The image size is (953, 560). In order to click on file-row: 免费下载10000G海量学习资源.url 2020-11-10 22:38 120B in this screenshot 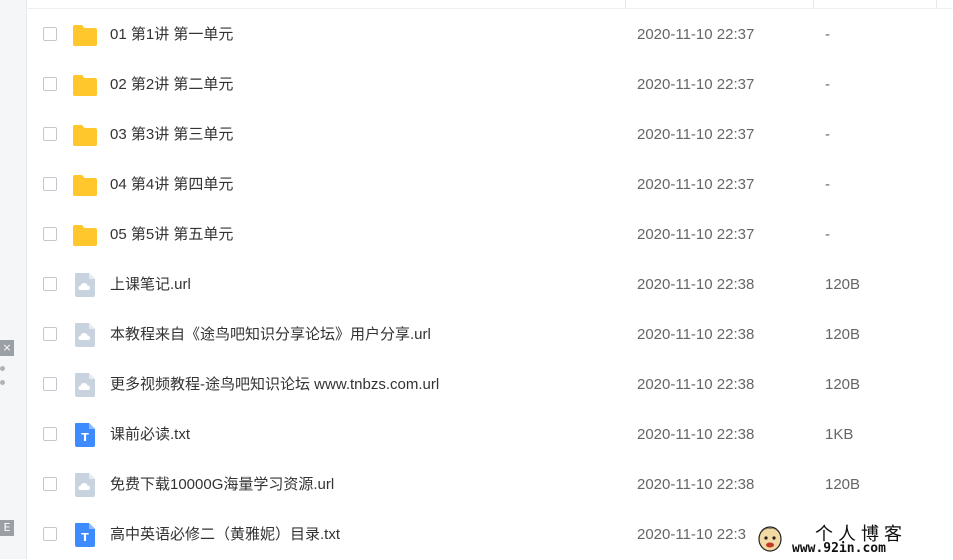, I will do `click(489, 485)`.